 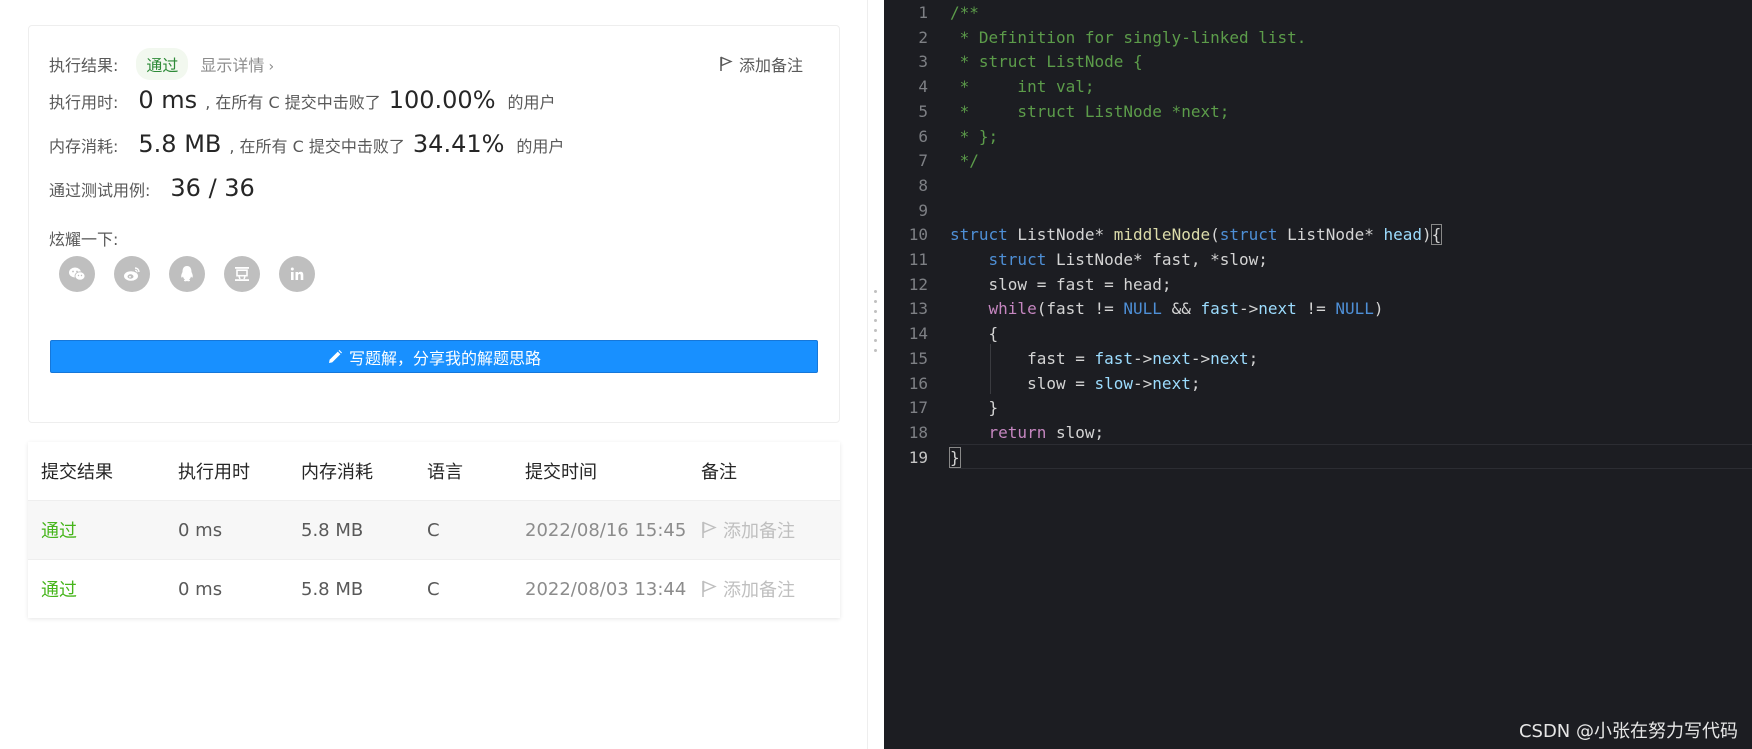 What do you see at coordinates (1022, 86) in the screenshot?
I see `code-line: * int val;` at bounding box center [1022, 86].